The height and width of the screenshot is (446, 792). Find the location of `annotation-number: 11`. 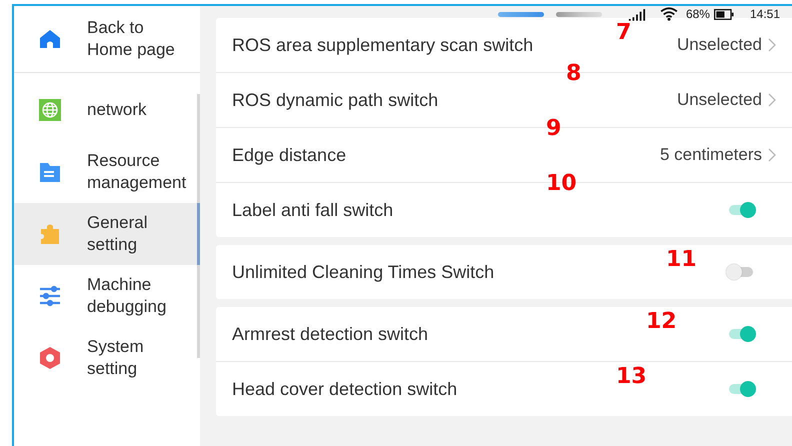

annotation-number: 11 is located at coordinates (681, 259).